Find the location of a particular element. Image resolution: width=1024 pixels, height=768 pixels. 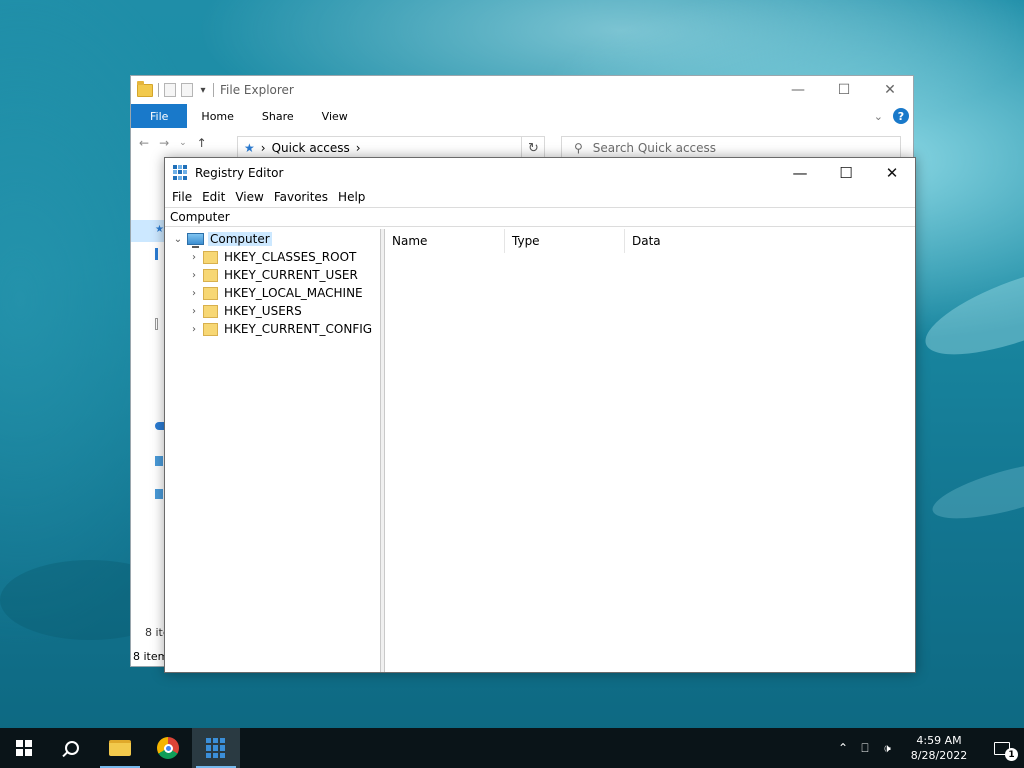

action-center-button: 1 is located at coordinates (1002, 748).